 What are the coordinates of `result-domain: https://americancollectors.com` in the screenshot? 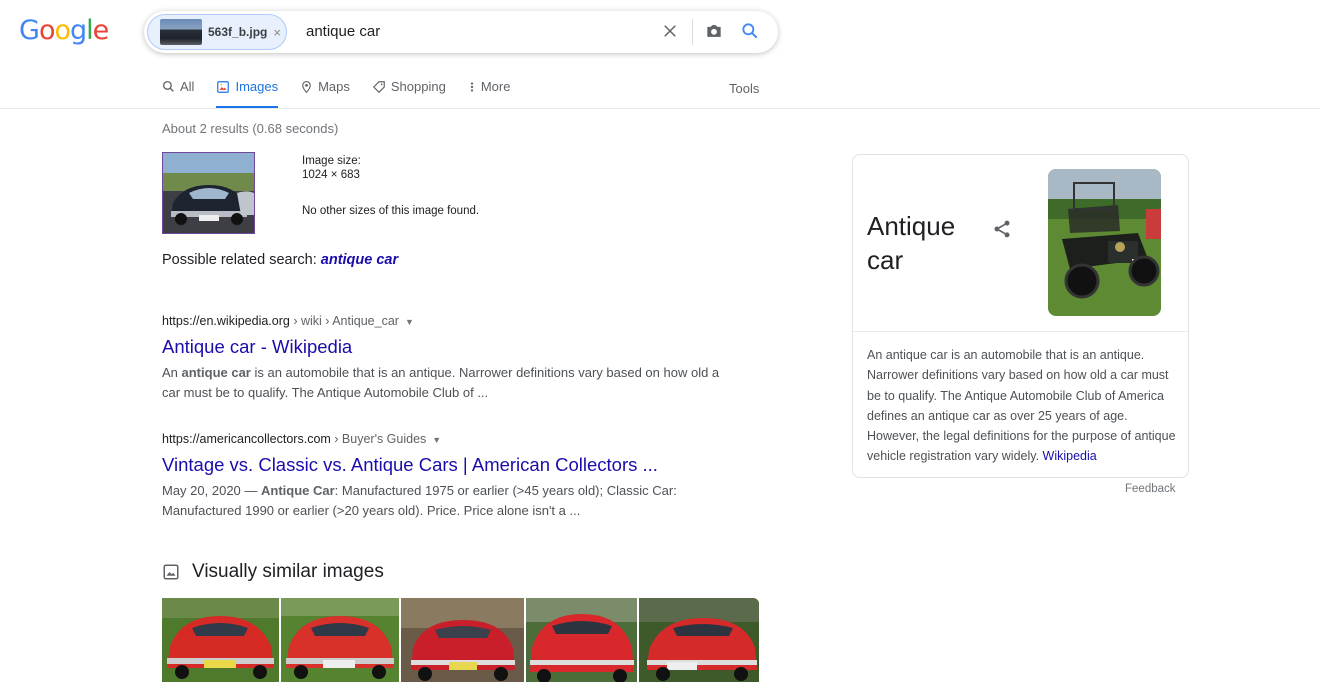 It's located at (246, 439).